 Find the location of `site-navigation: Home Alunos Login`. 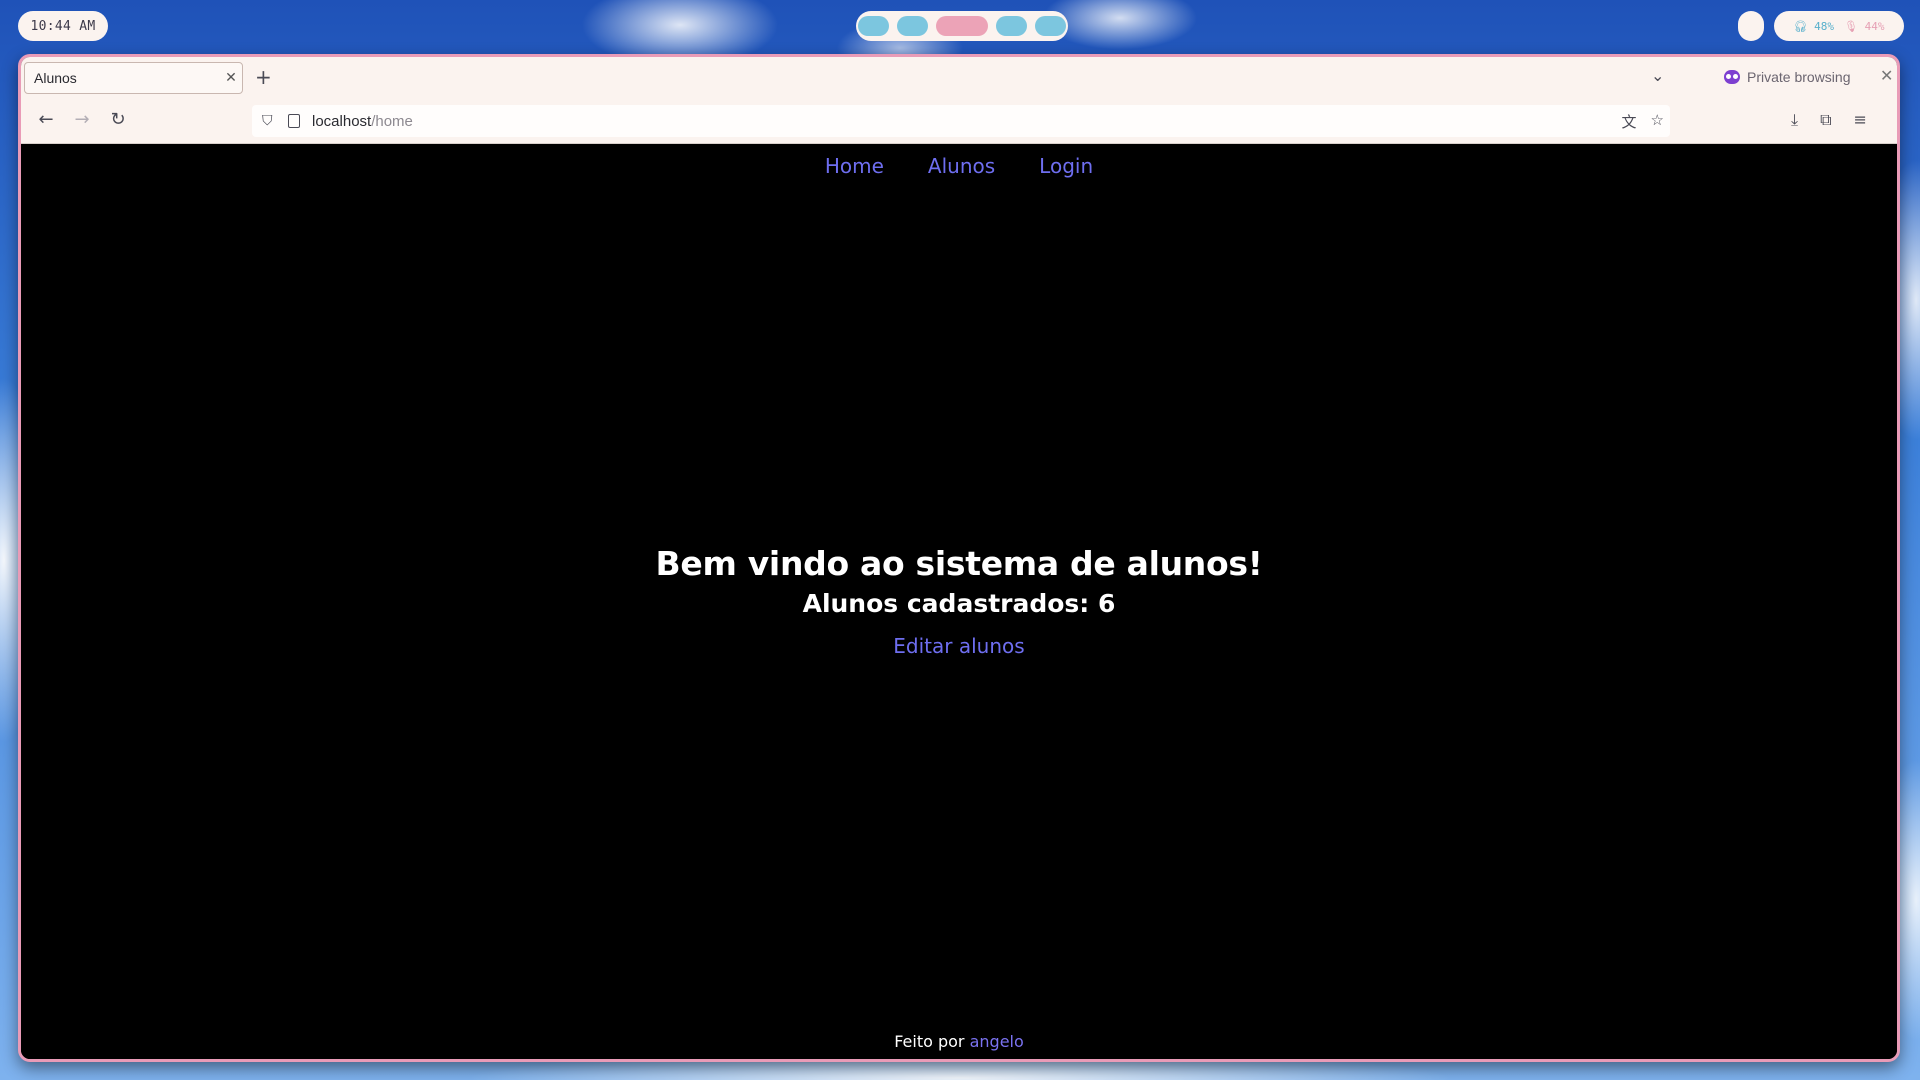

site-navigation: Home Alunos Login is located at coordinates (959, 166).